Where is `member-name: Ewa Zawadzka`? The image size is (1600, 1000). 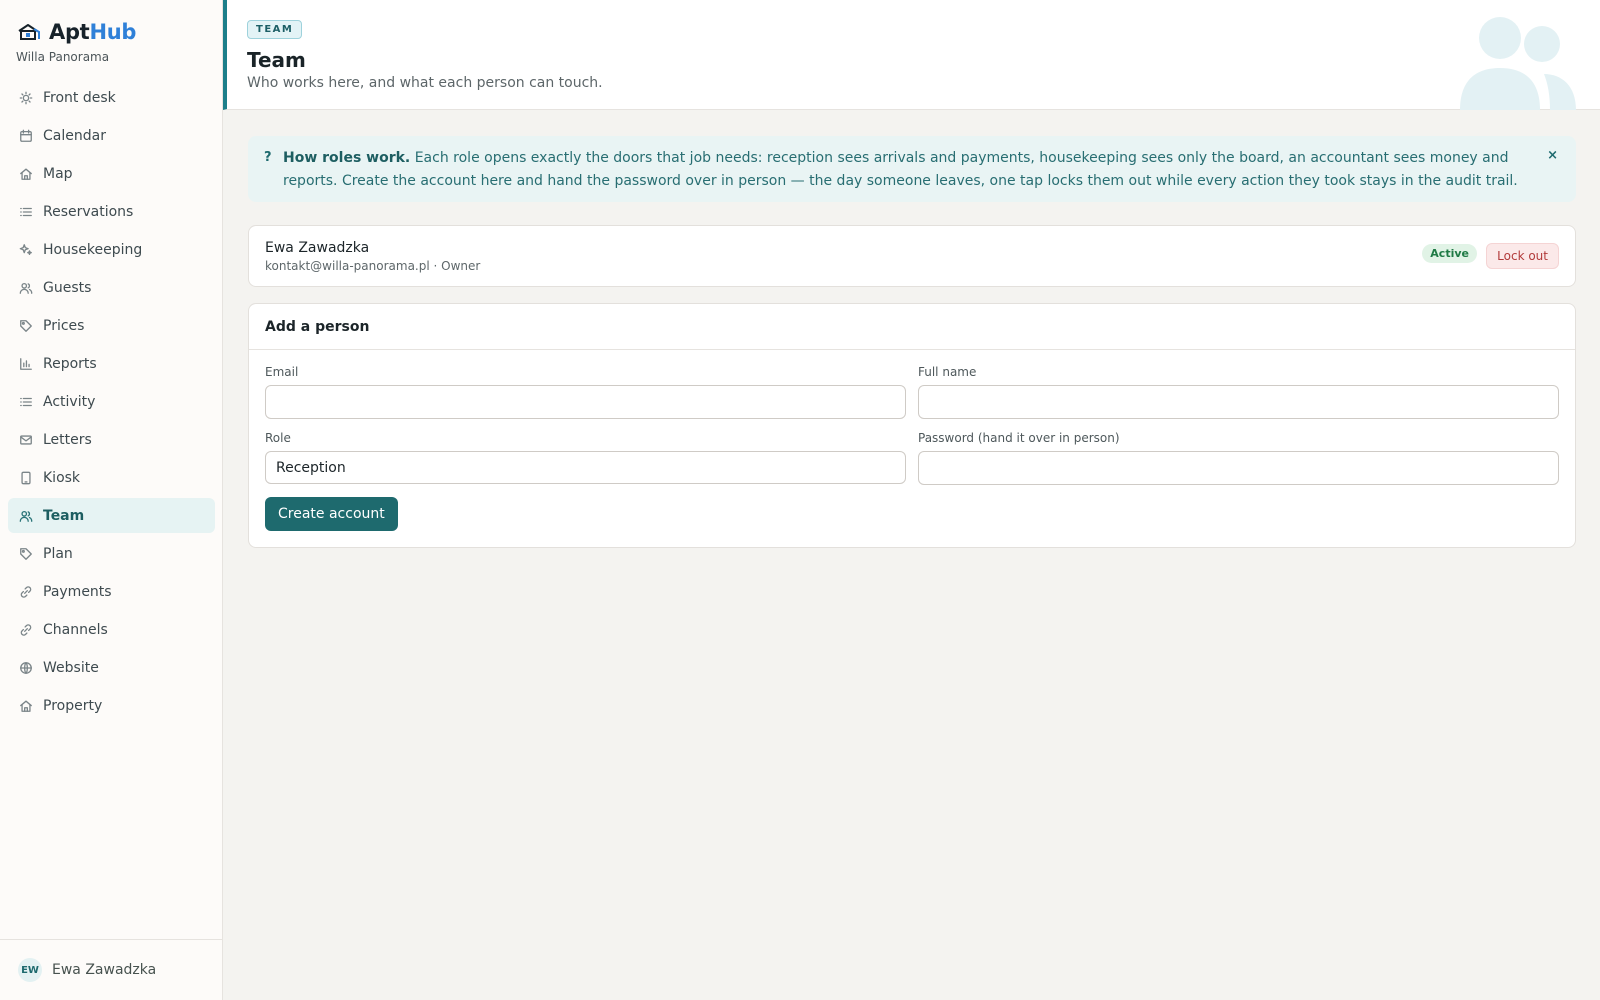
member-name: Ewa Zawadzka is located at coordinates (317, 248).